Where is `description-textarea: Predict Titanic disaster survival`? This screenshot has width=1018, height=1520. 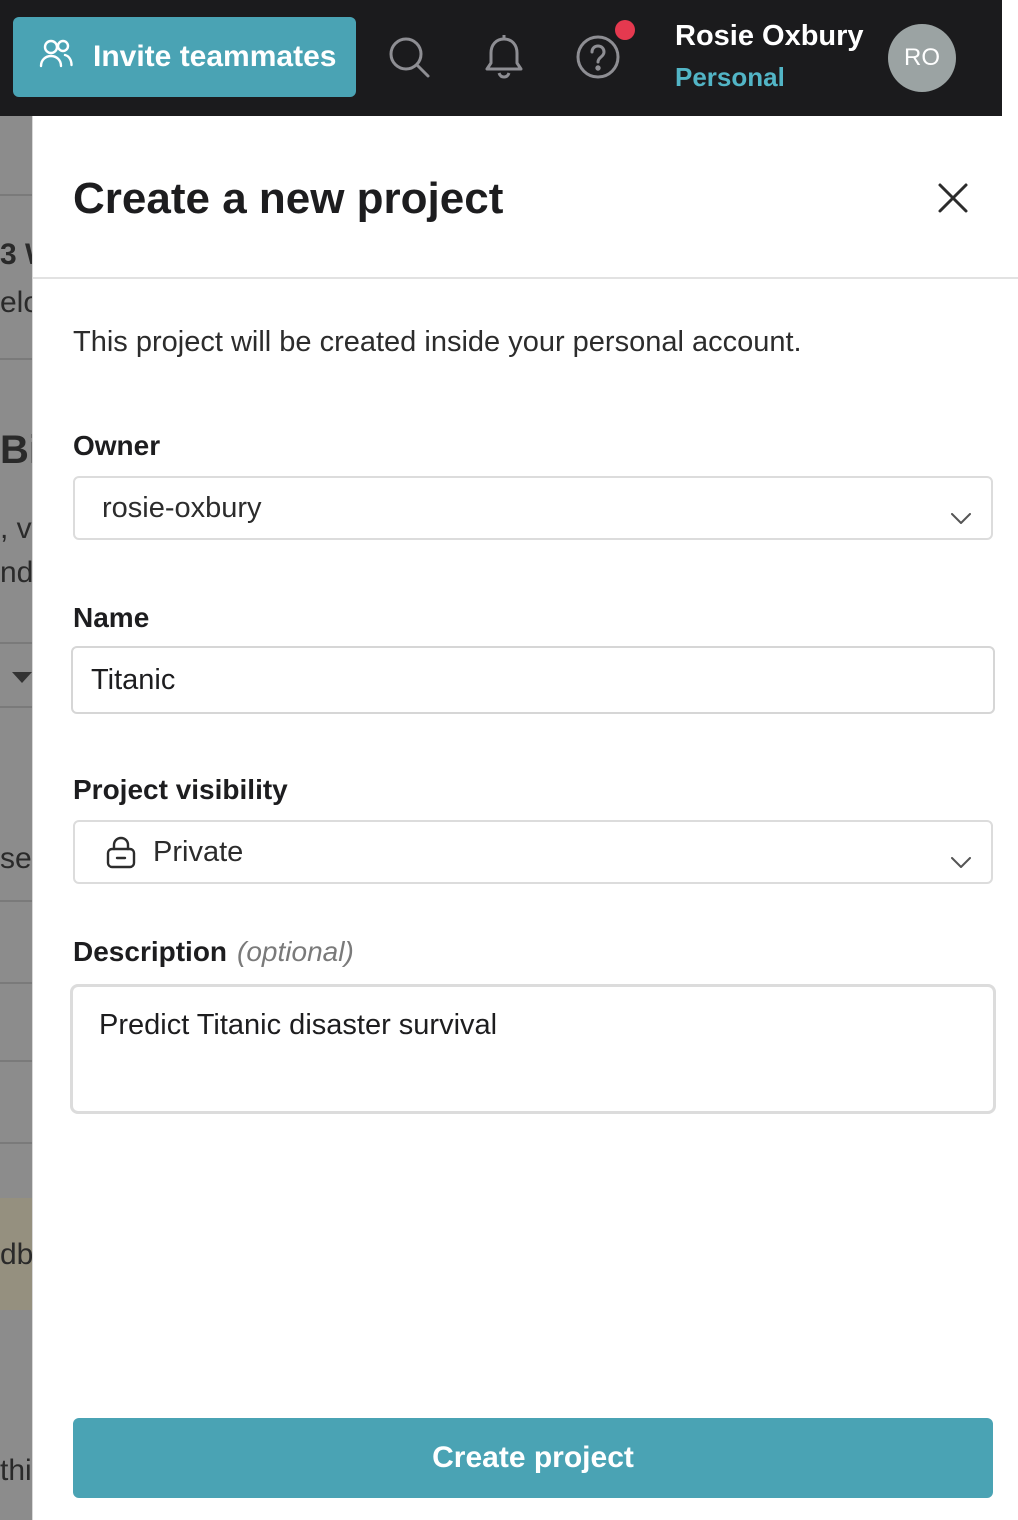 description-textarea: Predict Titanic disaster survival is located at coordinates (533, 1049).